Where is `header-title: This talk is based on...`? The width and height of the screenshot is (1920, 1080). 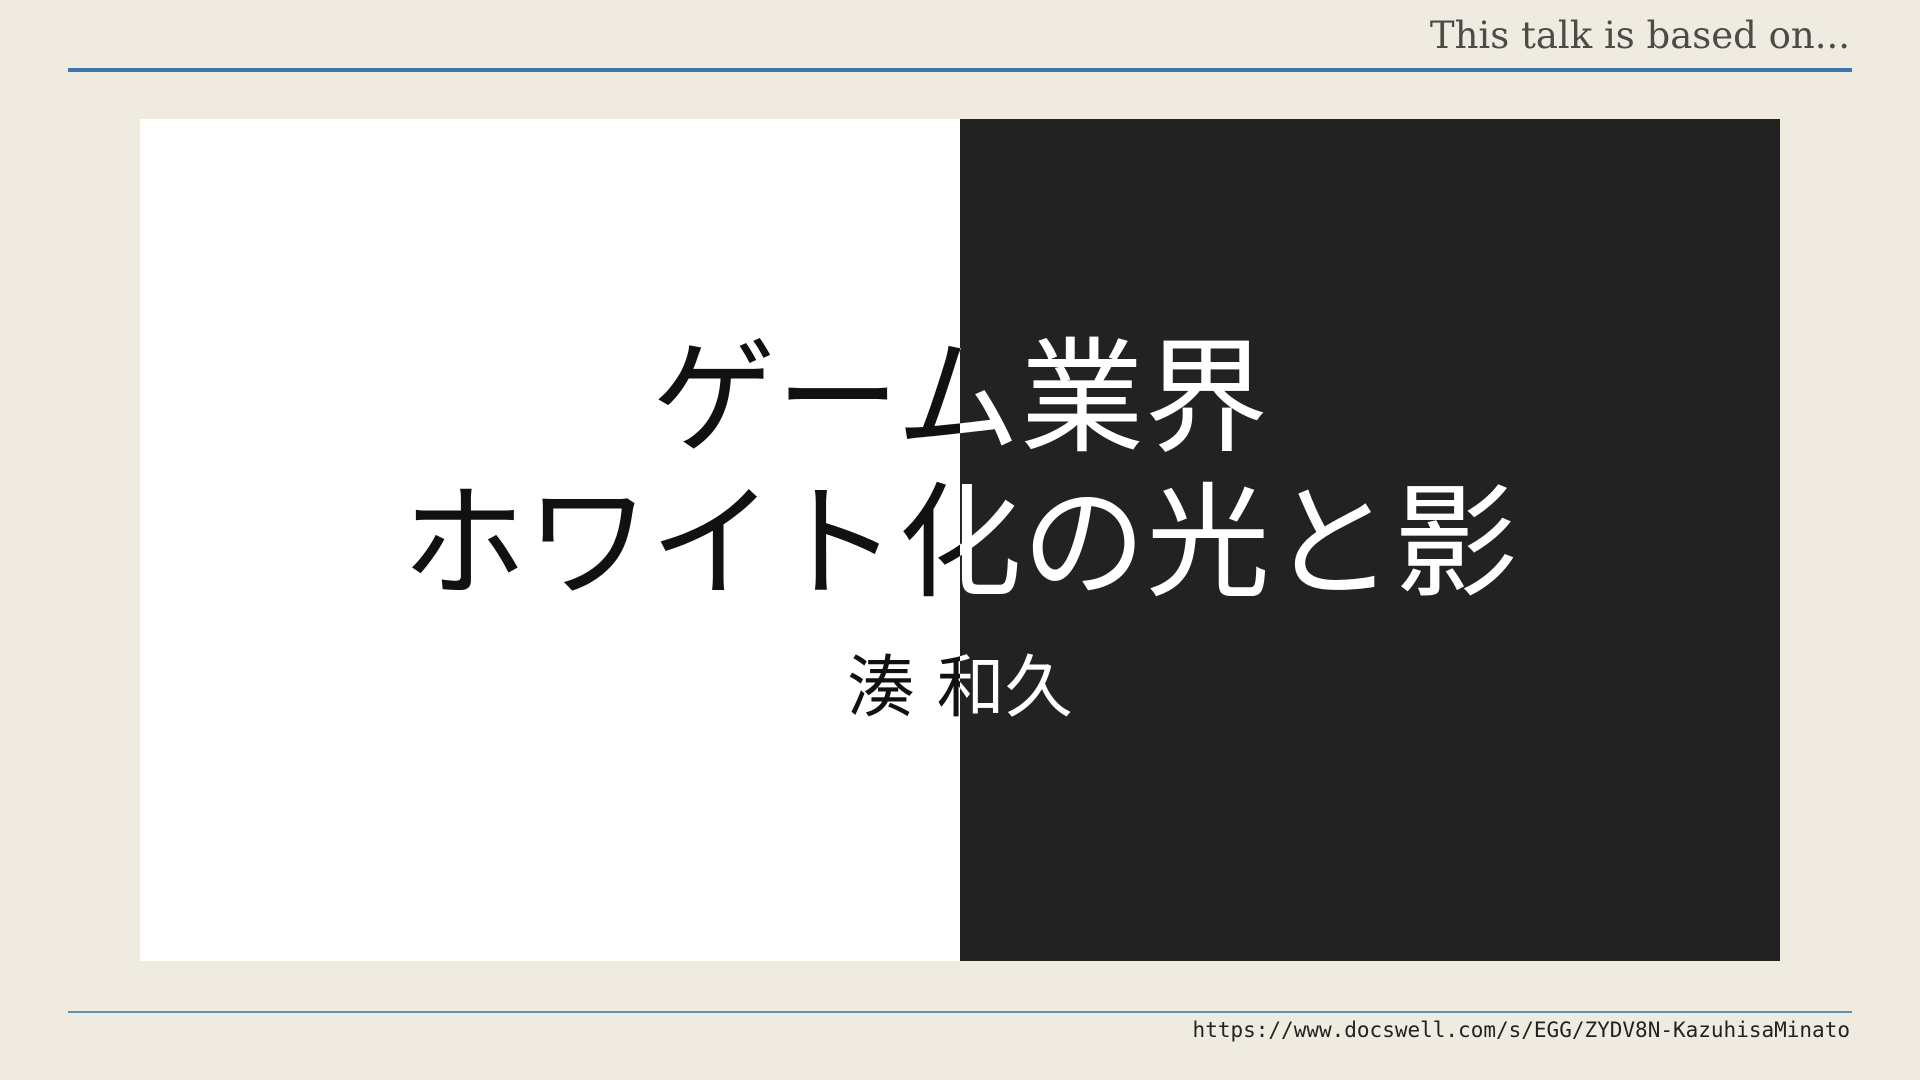 header-title: This talk is based on... is located at coordinates (1639, 35).